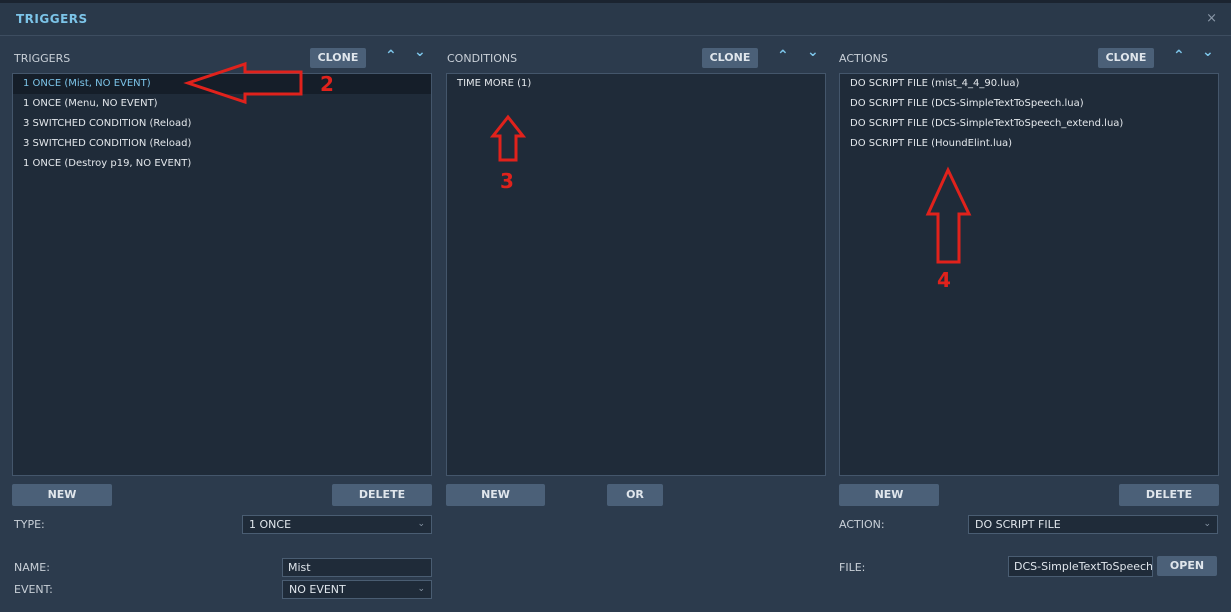  What do you see at coordinates (507, 181) in the screenshot?
I see `annotation-label: 3` at bounding box center [507, 181].